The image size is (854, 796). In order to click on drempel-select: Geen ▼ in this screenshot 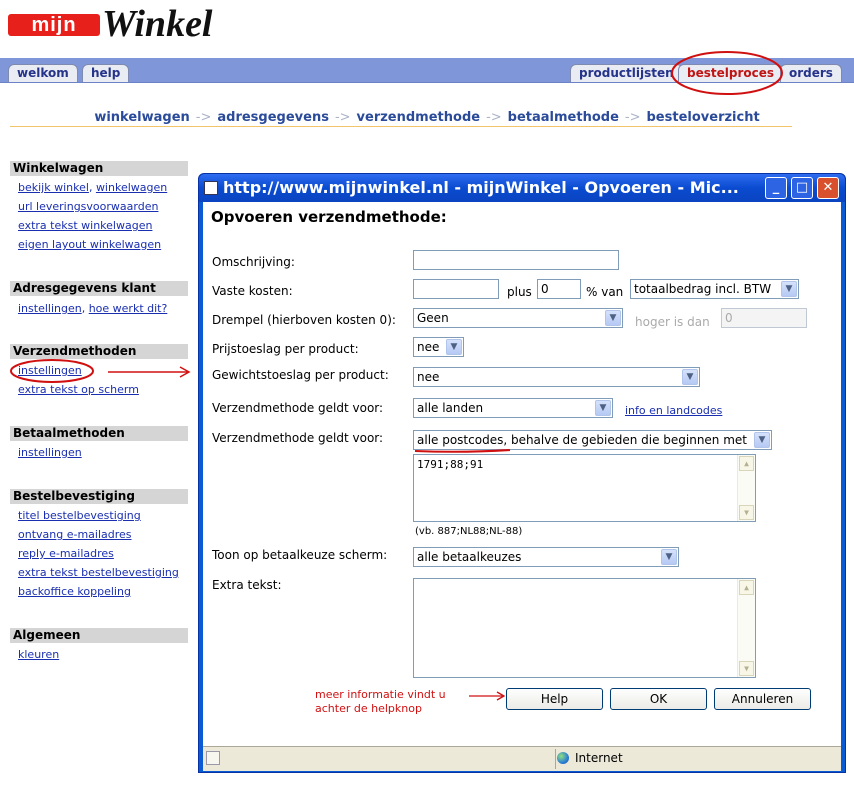, I will do `click(518, 318)`.